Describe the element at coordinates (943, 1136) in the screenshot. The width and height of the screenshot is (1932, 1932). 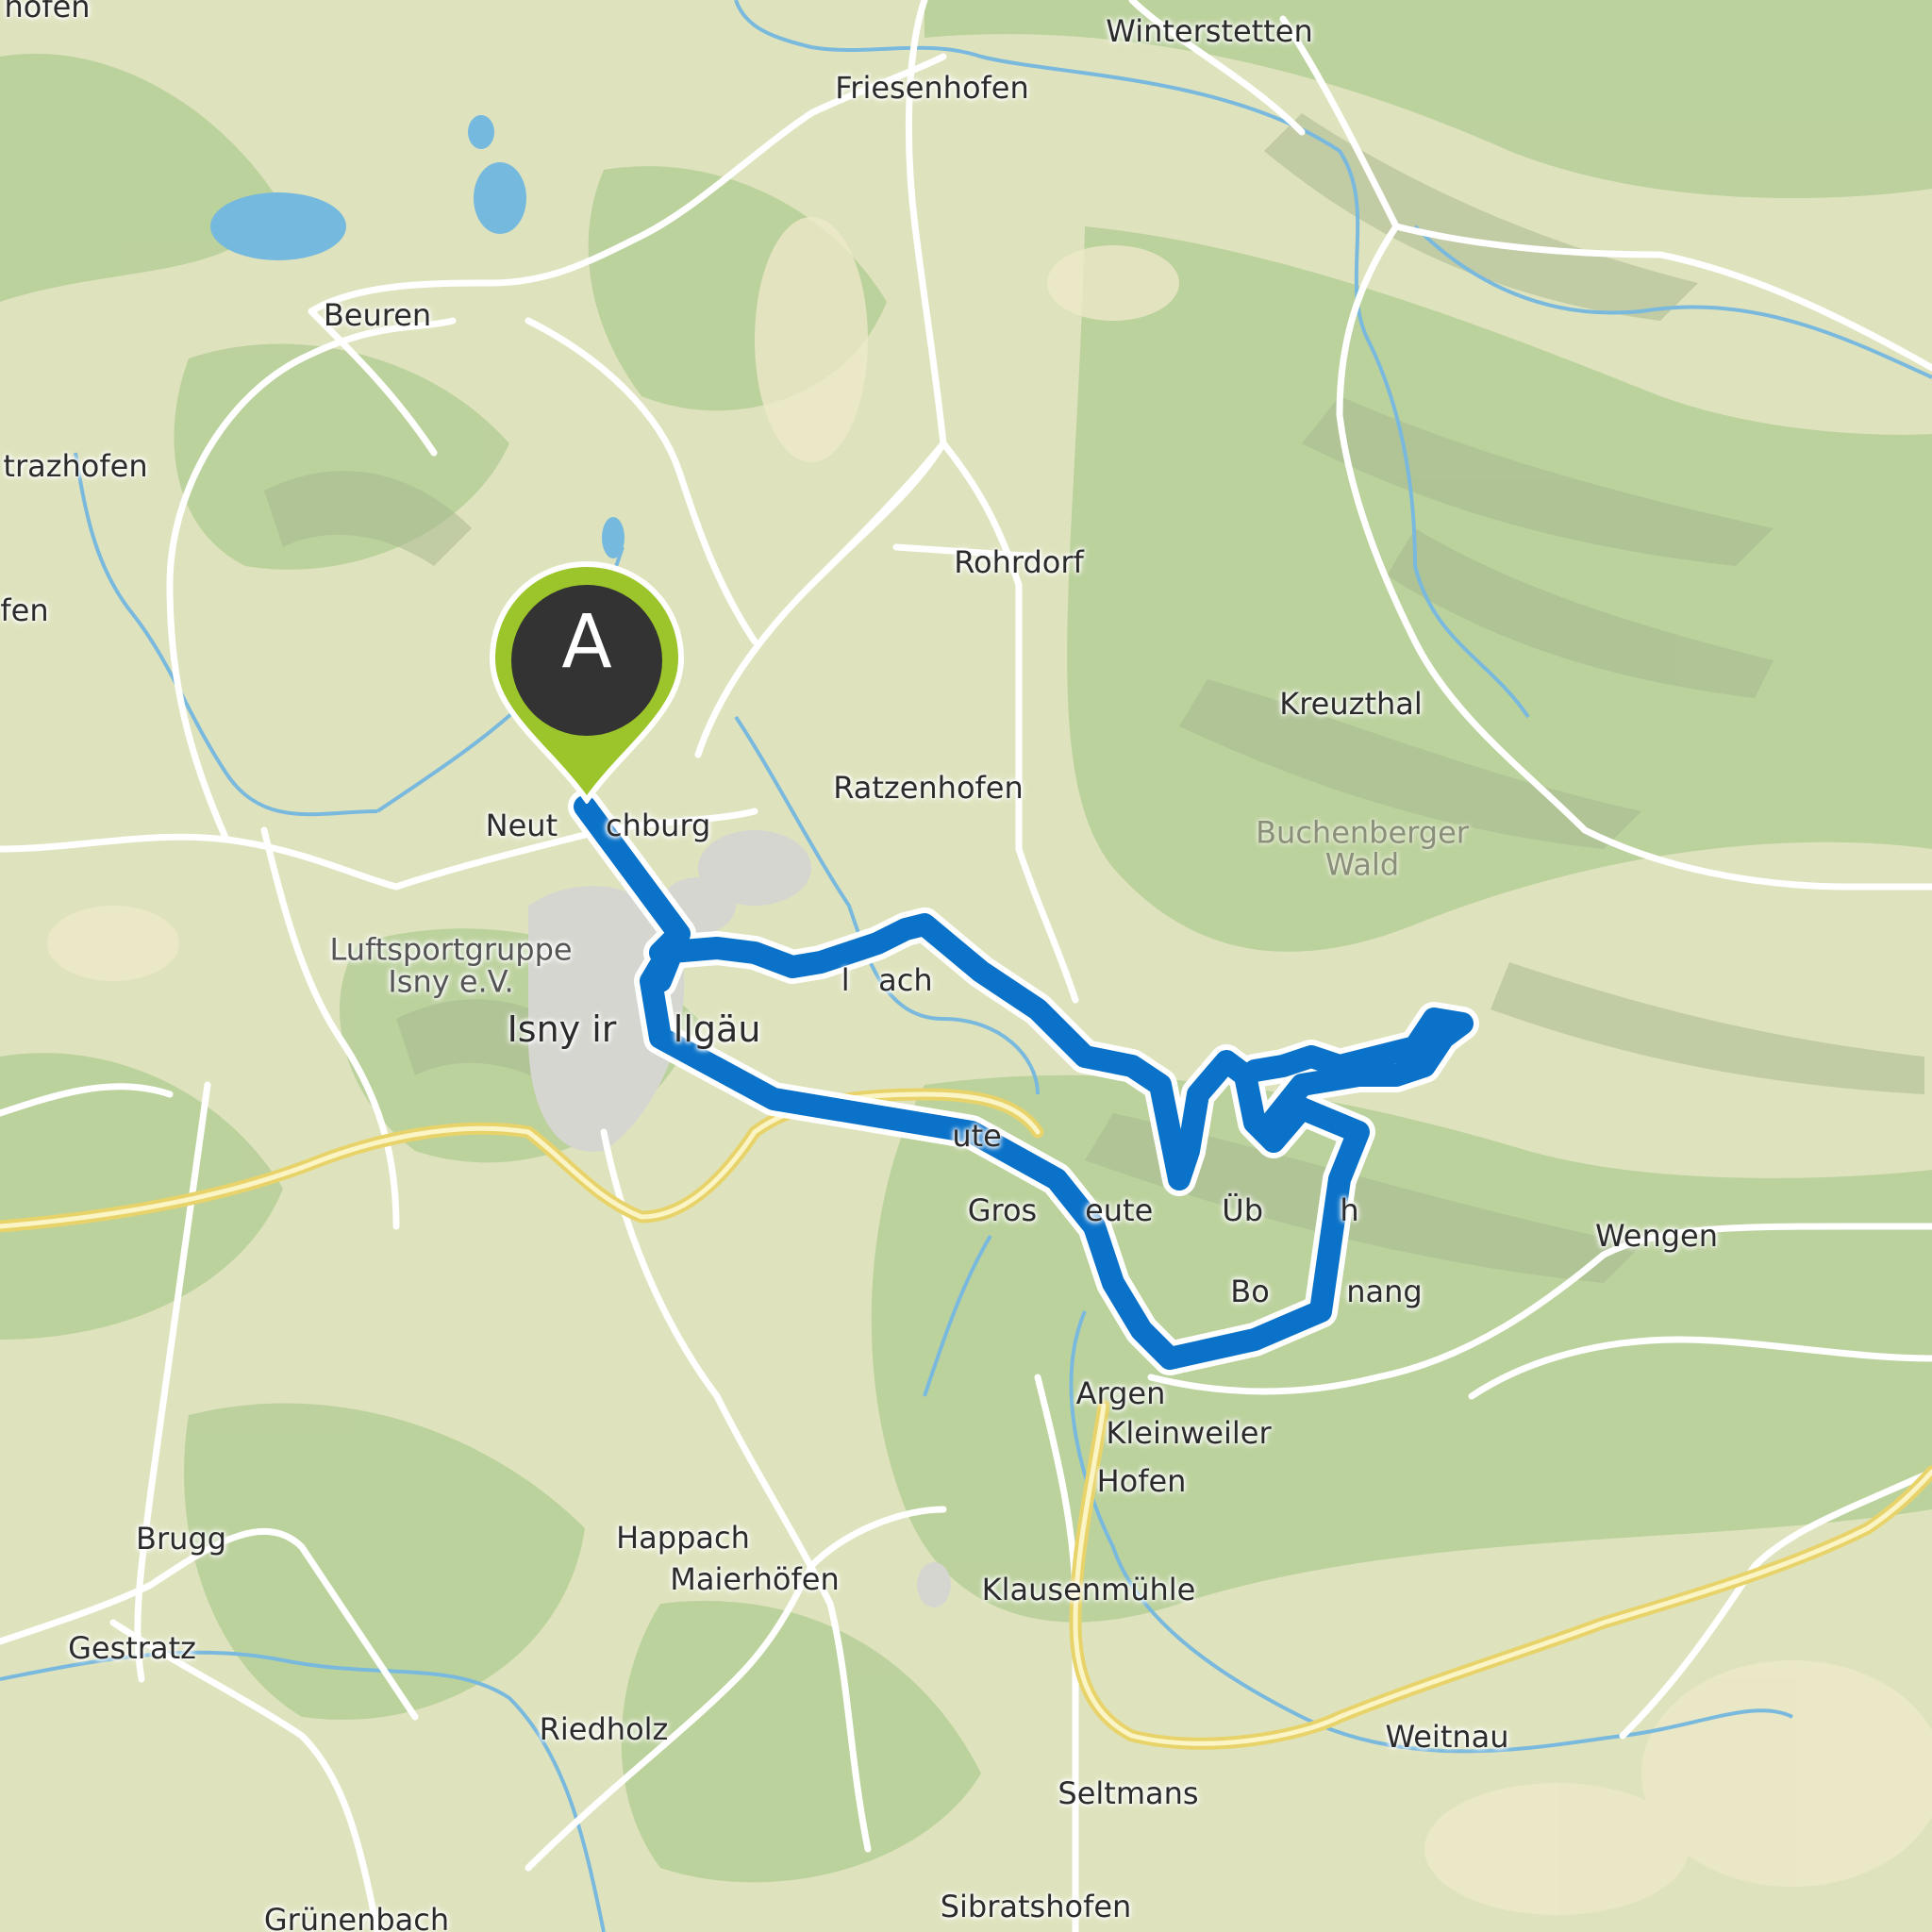
I see `place-label-neute: ute` at that location.